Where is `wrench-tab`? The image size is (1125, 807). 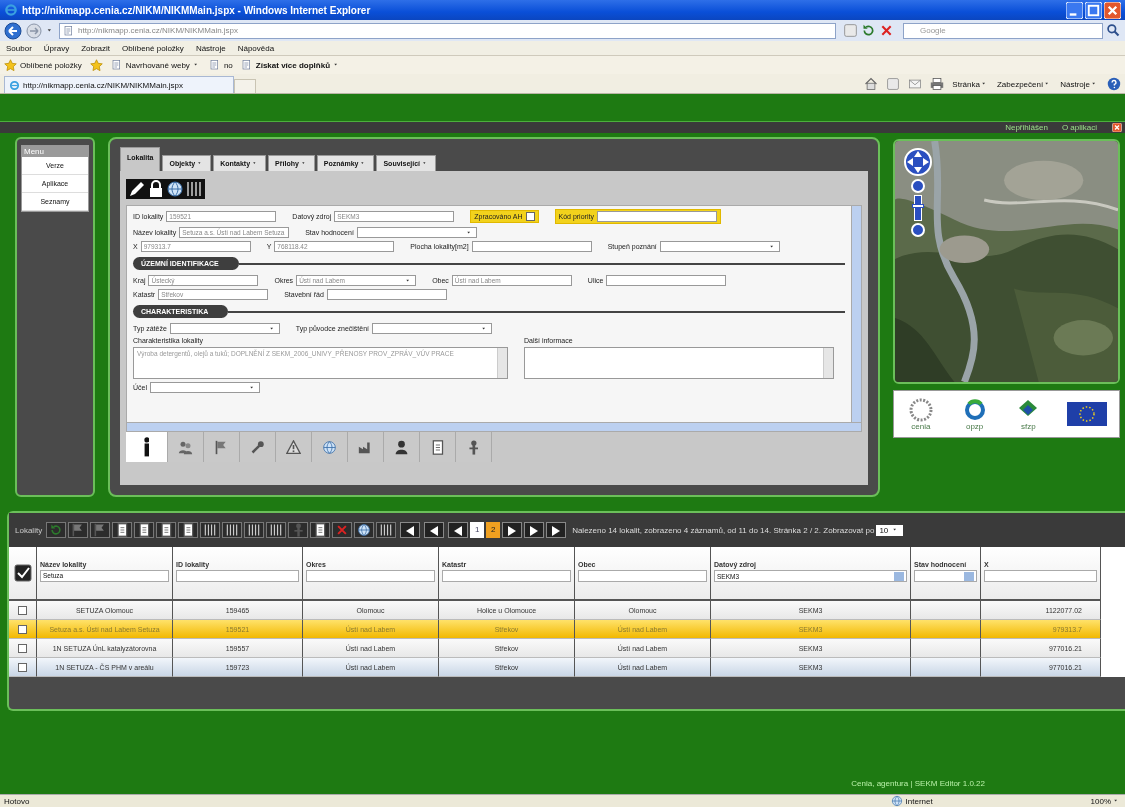
wrench-tab is located at coordinates (258, 447).